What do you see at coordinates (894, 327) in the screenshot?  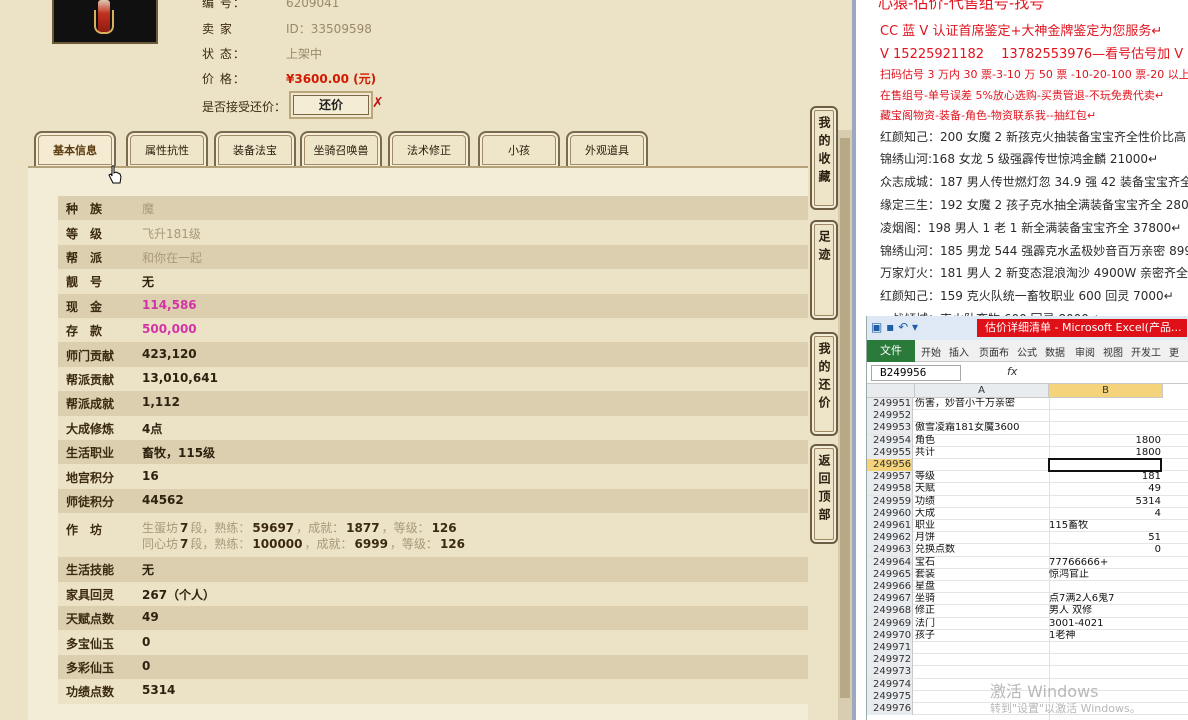 I see `excel-quick-access-icon: ▣ ▪ ↶ ▾` at bounding box center [894, 327].